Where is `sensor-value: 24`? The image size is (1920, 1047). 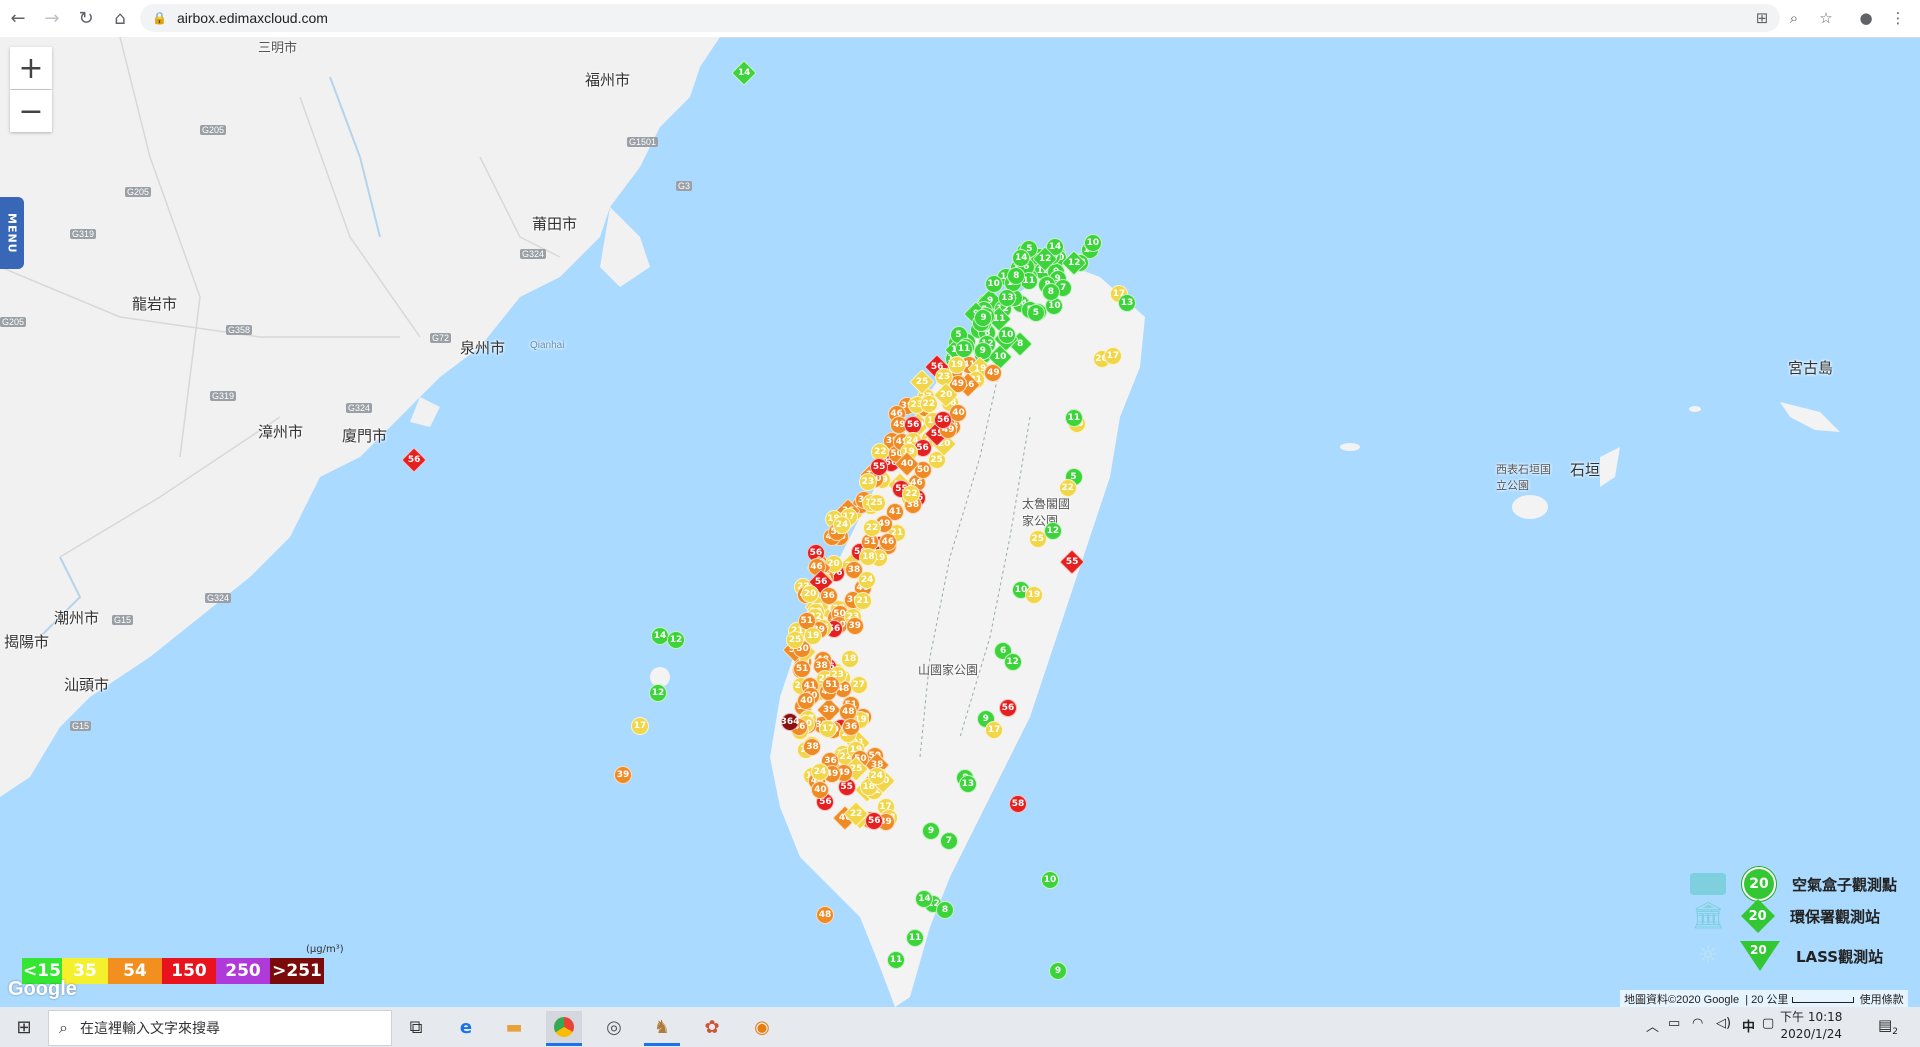 sensor-value: 24 is located at coordinates (842, 524).